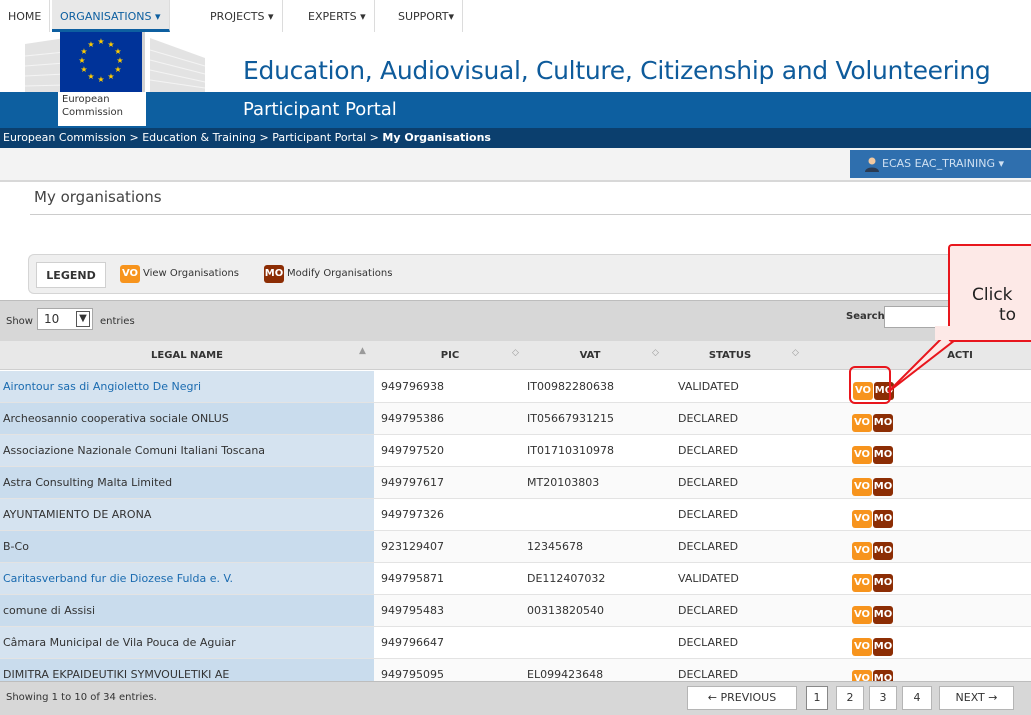 Image resolution: width=1031 pixels, height=715 pixels. What do you see at coordinates (111, 16) in the screenshot?
I see `nav-organisations: ORGANISATIONS ▾` at bounding box center [111, 16].